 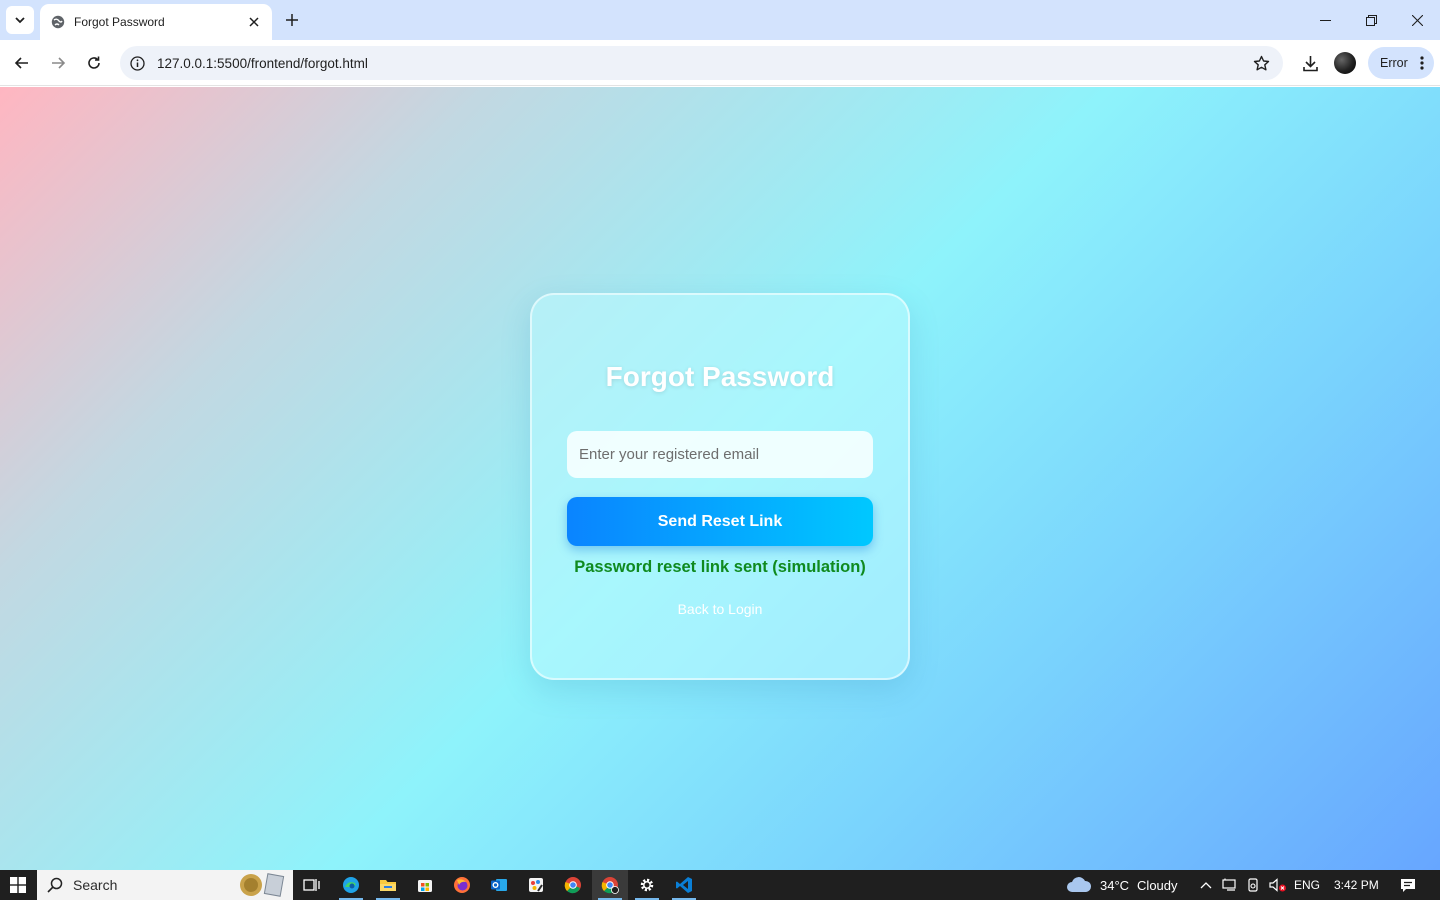 I want to click on taskbar-chrome-active-button, so click(x=610, y=885).